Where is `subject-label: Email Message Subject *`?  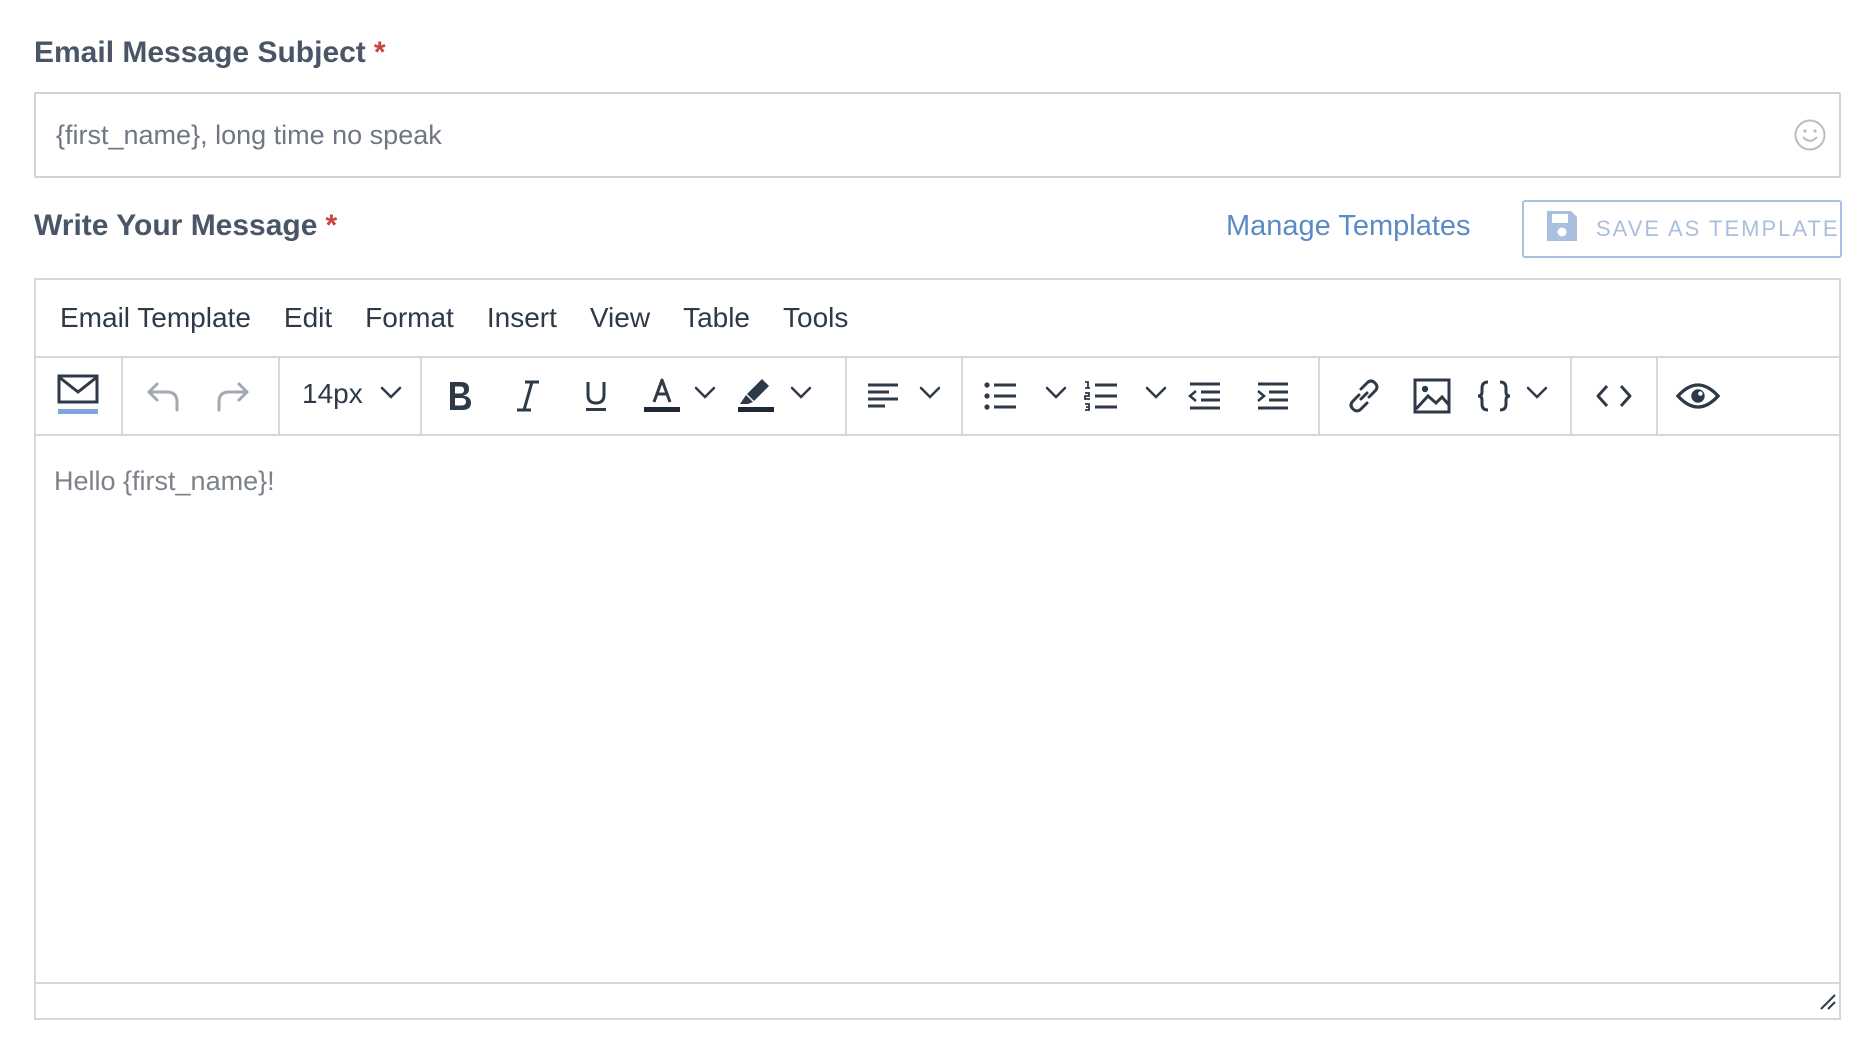 subject-label: Email Message Subject * is located at coordinates (210, 53).